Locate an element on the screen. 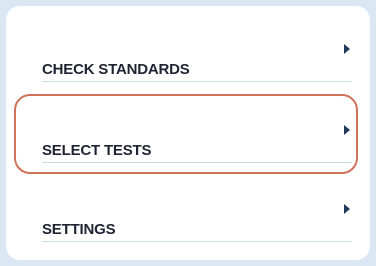 The width and height of the screenshot is (376, 266). menu-item-select-tests: SELECT TESTS is located at coordinates (197, 143).